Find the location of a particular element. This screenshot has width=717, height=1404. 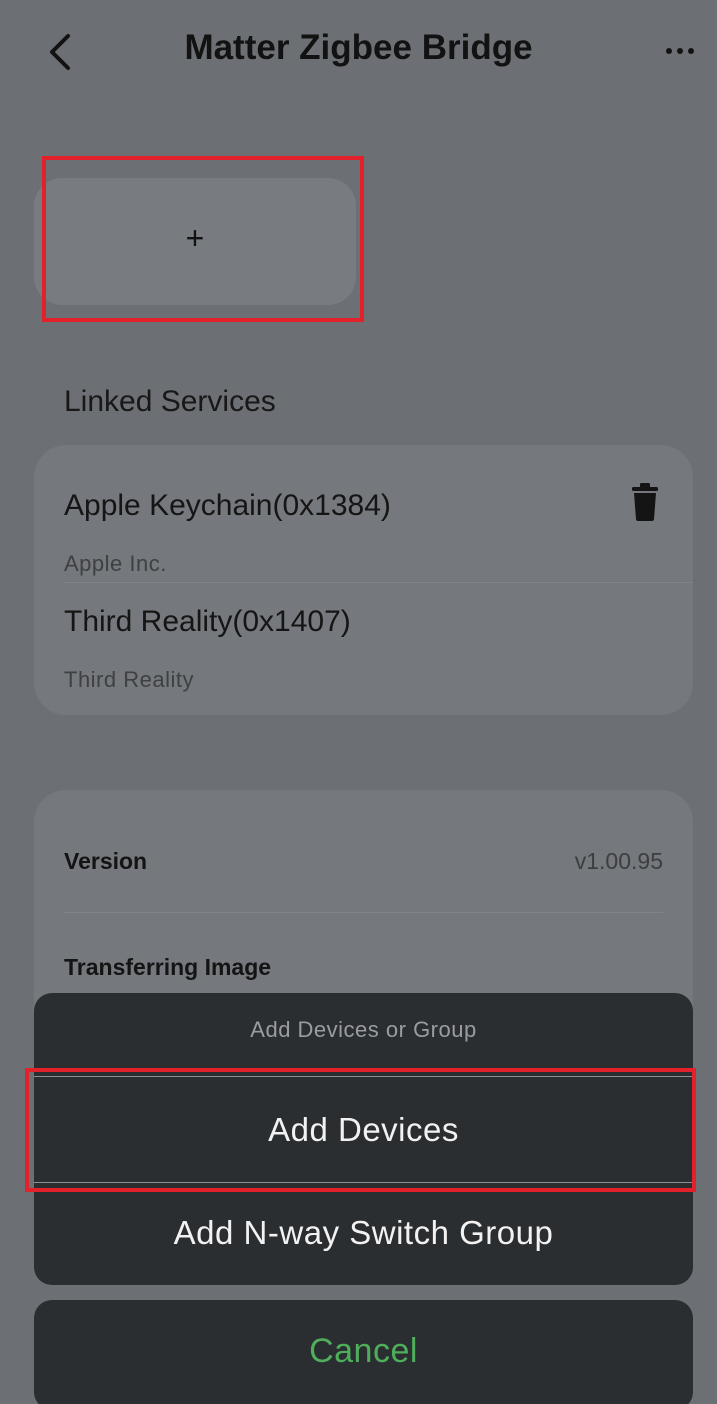

action-sheet-title: Add Devices or Group is located at coordinates (363, 1029).